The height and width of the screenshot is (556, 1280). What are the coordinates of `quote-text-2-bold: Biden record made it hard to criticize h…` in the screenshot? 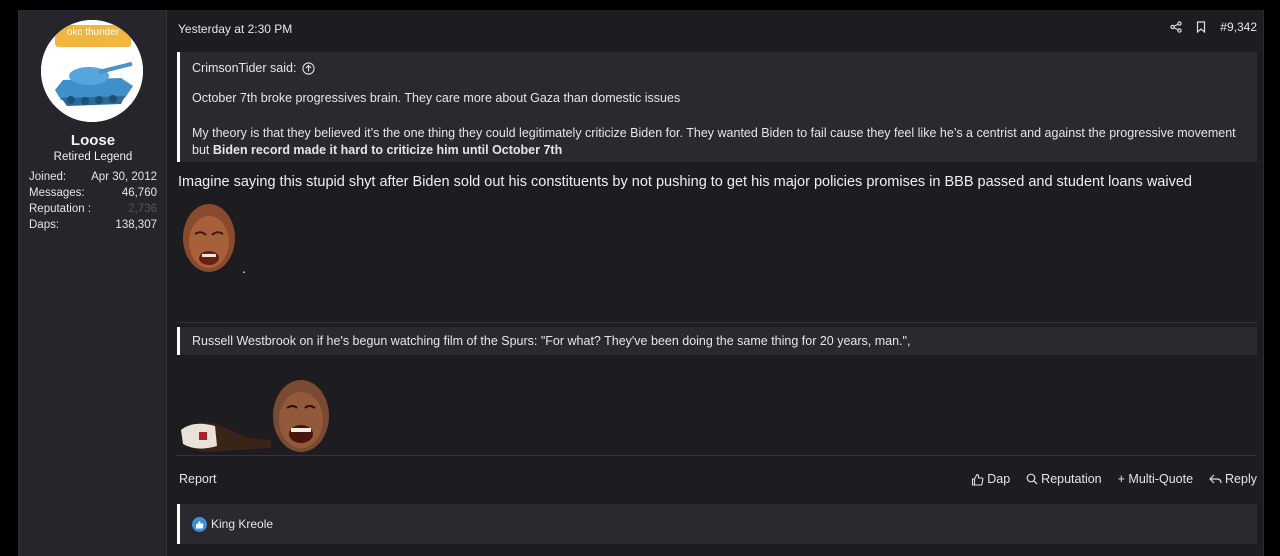 It's located at (387, 150).